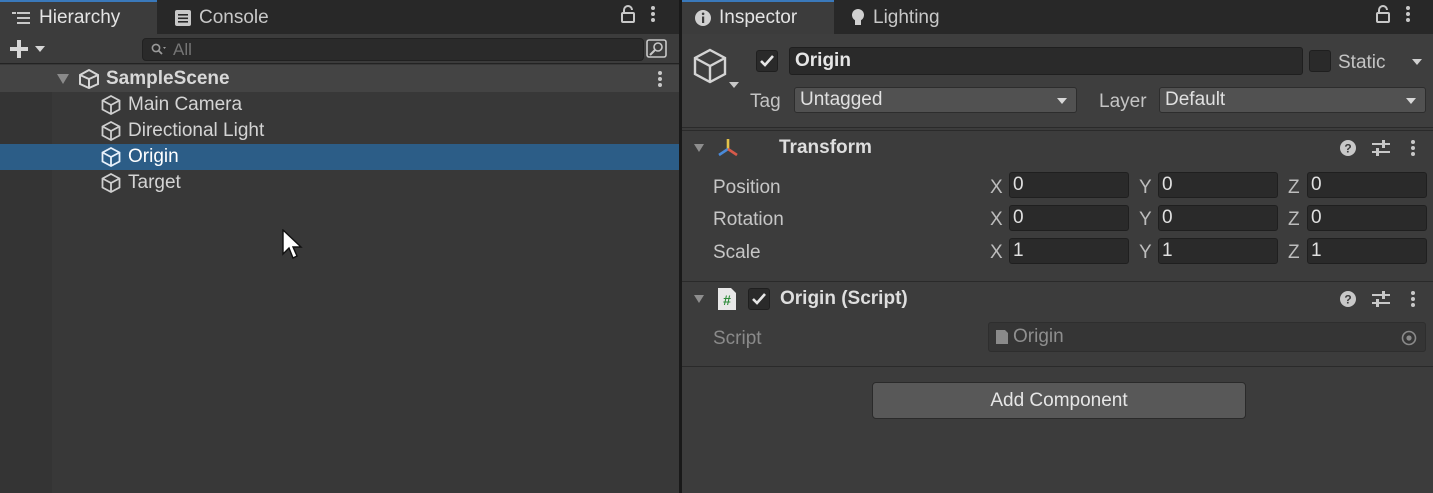 This screenshot has width=1433, height=493. I want to click on plus-icon, so click(19, 49).